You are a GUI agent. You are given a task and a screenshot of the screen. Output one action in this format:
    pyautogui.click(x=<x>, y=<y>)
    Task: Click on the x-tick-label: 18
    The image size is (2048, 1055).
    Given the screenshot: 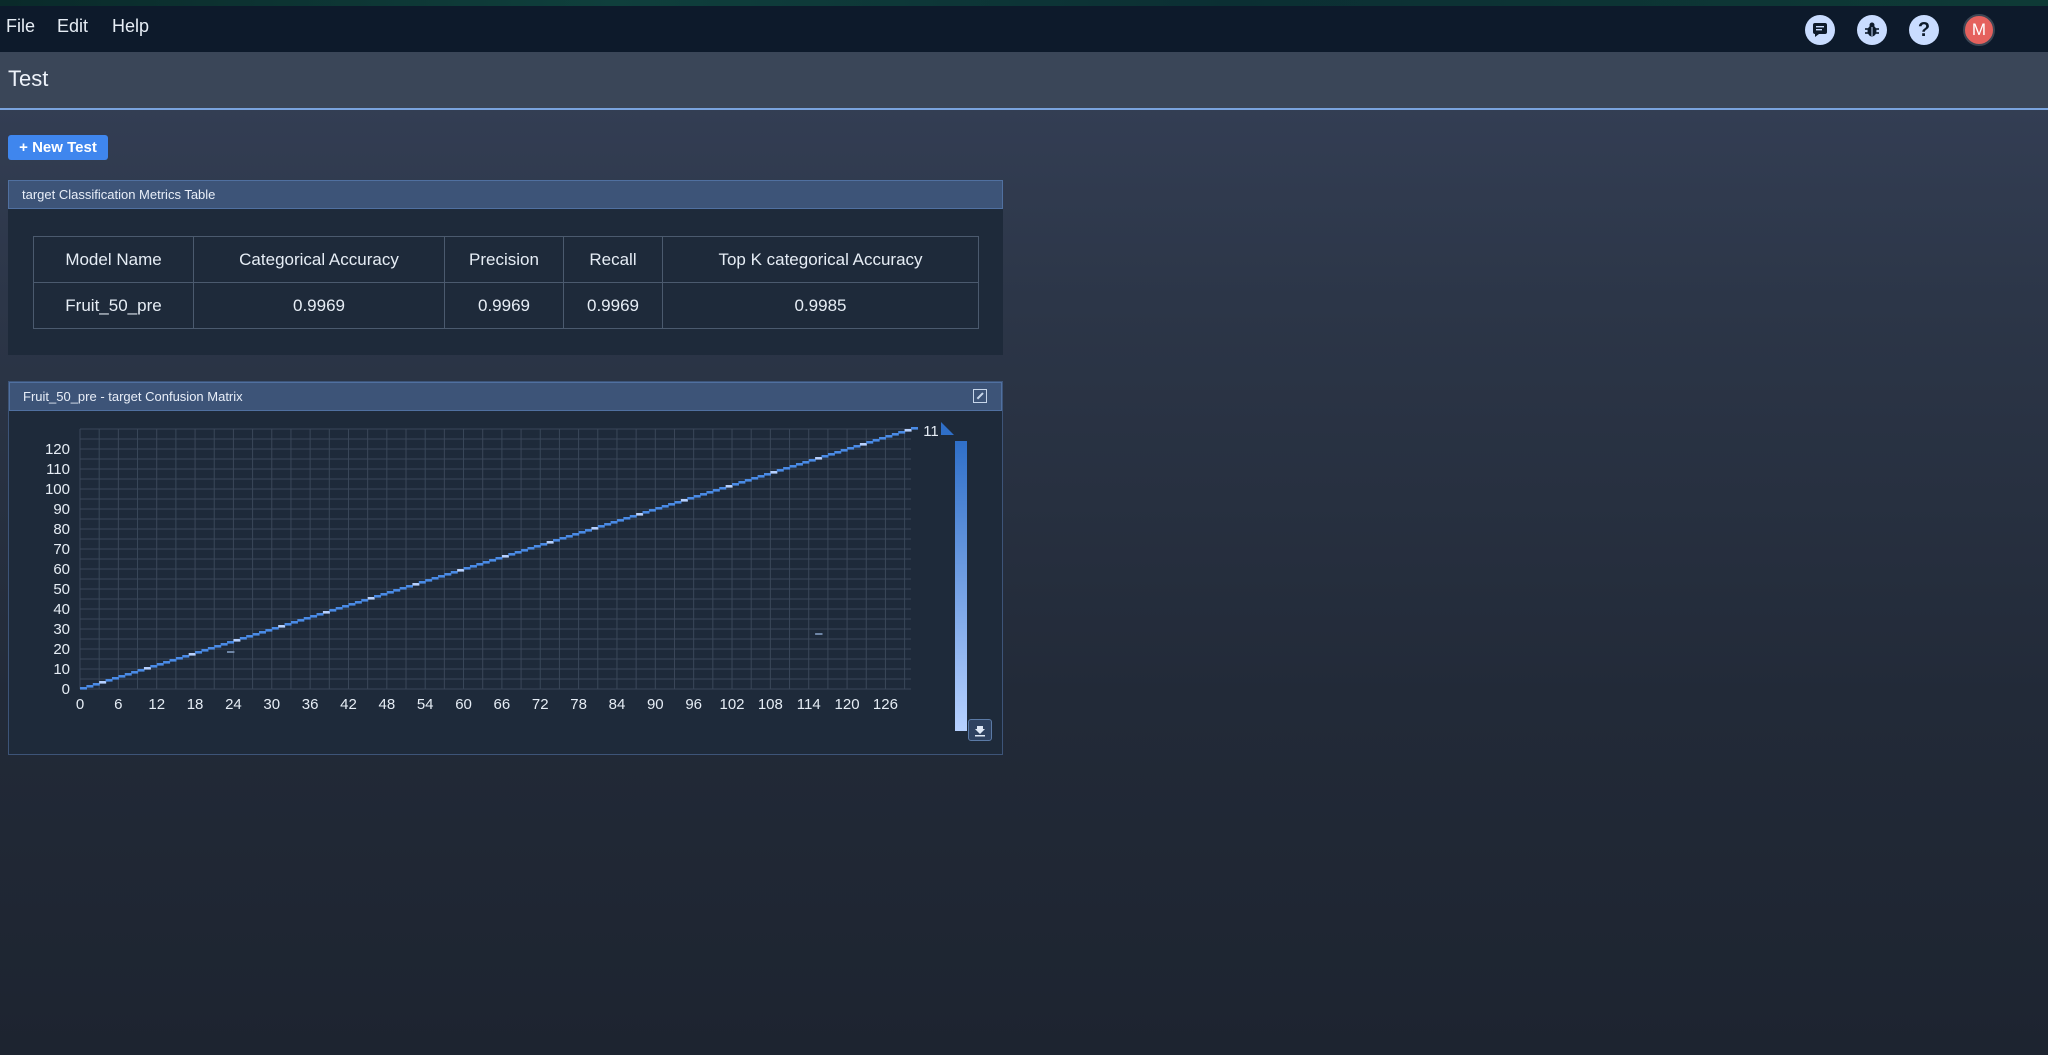 What is the action you would take?
    pyautogui.click(x=195, y=704)
    